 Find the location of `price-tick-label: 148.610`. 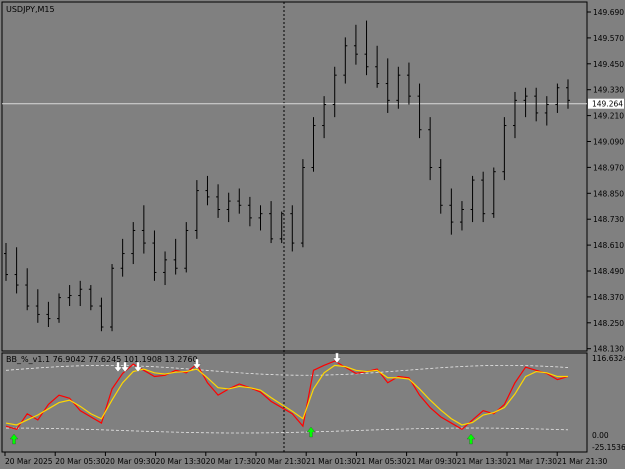

price-tick-label: 148.610 is located at coordinates (608, 245).